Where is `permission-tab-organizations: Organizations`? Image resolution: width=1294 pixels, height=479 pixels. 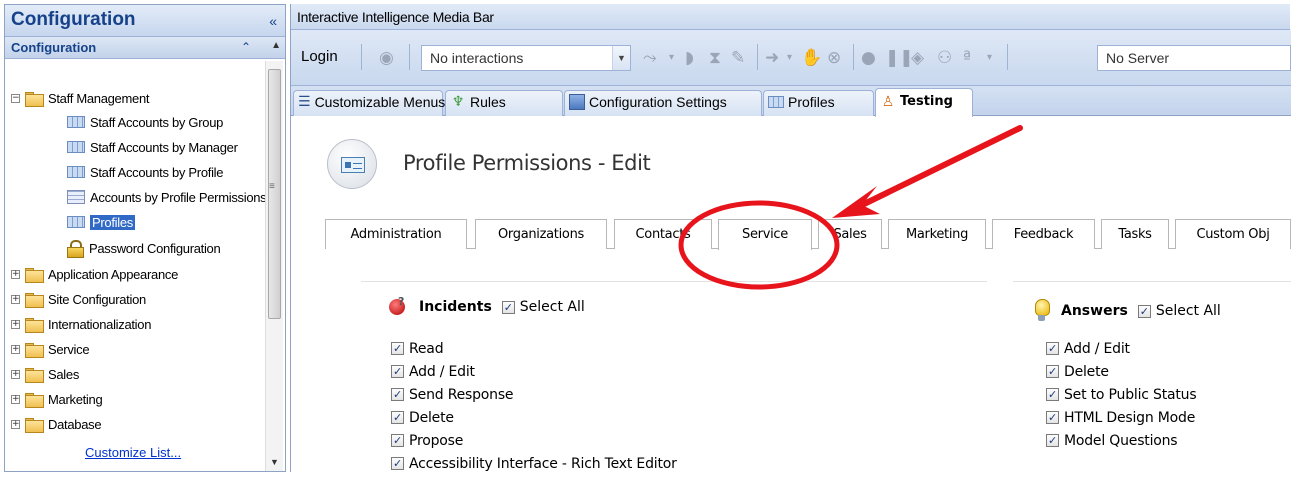 permission-tab-organizations: Organizations is located at coordinates (541, 234).